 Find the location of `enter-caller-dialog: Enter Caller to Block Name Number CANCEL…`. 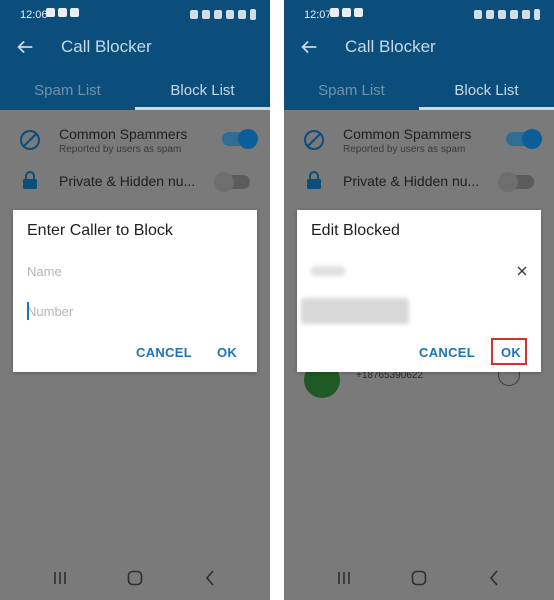

enter-caller-dialog: Enter Caller to Block Name Number CANCEL… is located at coordinates (135, 291).